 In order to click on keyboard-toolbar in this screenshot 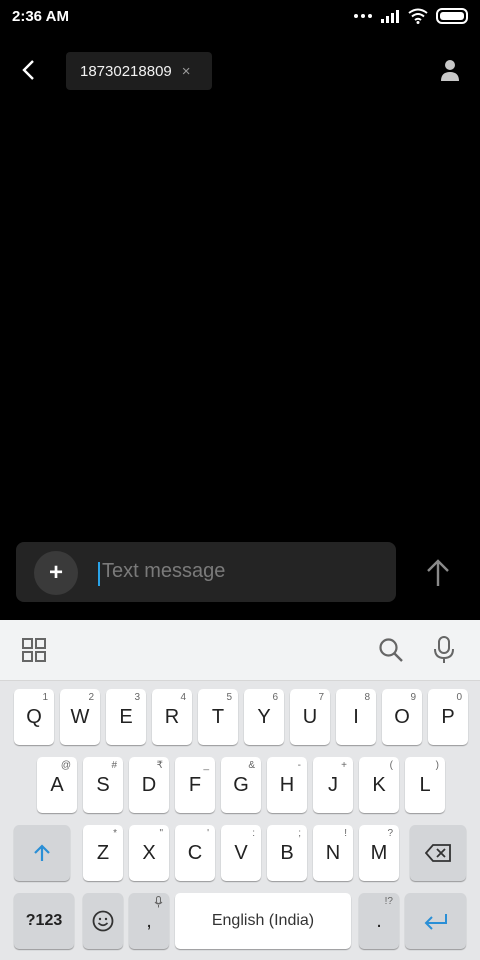, I will do `click(240, 650)`.